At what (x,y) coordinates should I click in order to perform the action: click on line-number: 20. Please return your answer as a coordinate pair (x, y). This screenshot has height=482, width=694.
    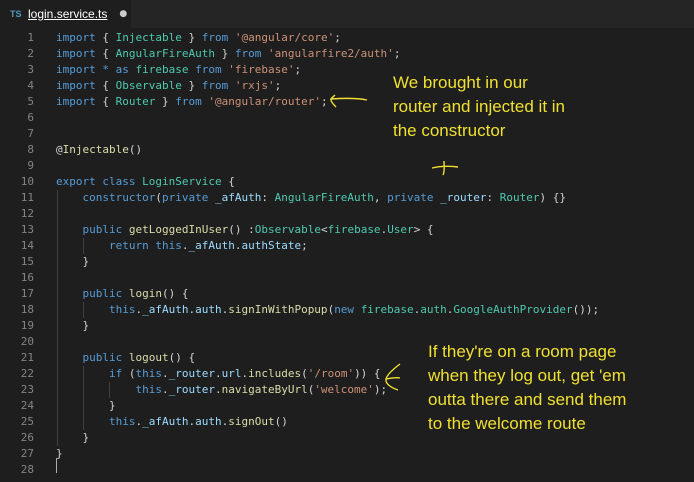
    Looking at the image, I should click on (27, 341).